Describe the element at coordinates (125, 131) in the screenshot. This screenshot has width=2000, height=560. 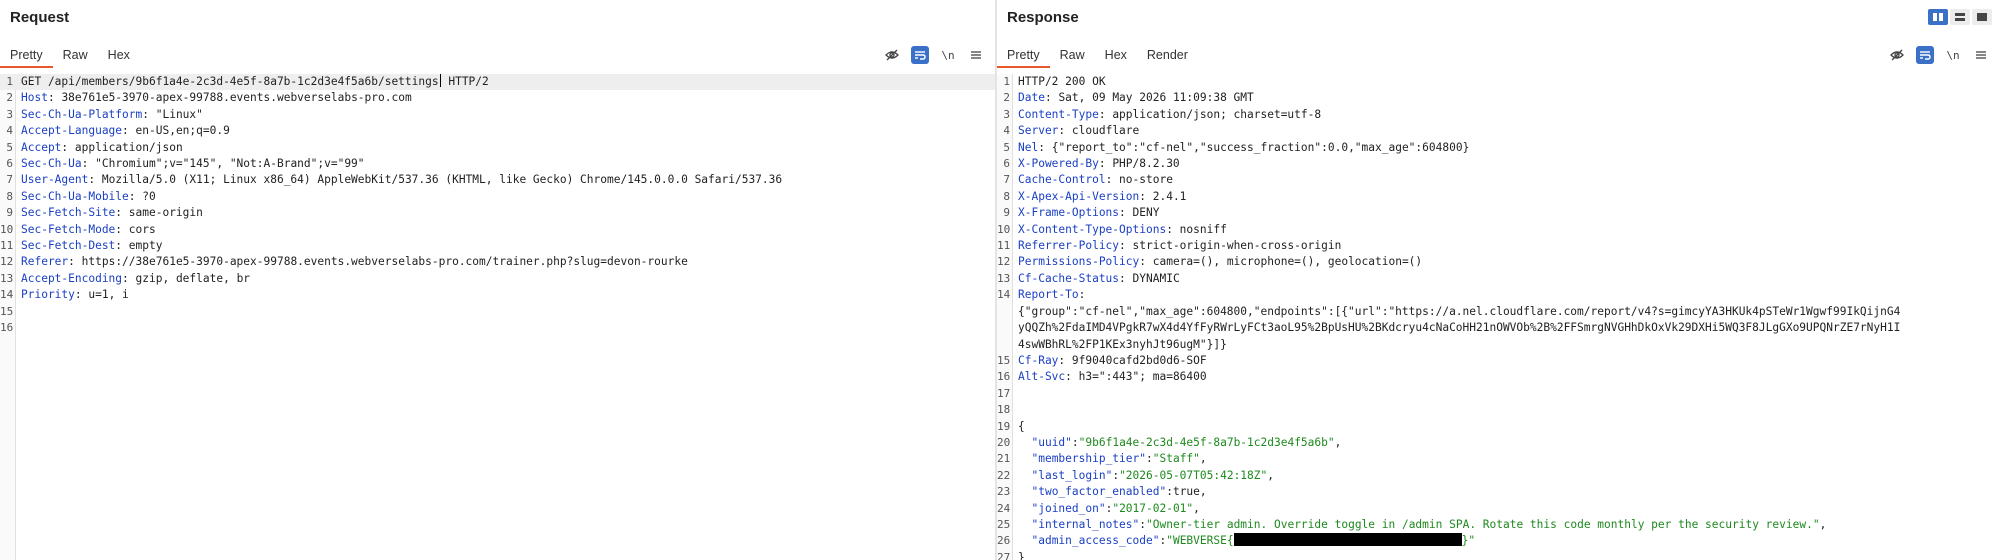
I see `code: Accept-Language: en-US,en;q=0.9` at that location.